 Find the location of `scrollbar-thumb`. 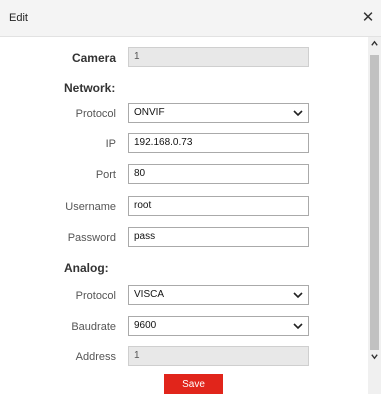

scrollbar-thumb is located at coordinates (374, 202).